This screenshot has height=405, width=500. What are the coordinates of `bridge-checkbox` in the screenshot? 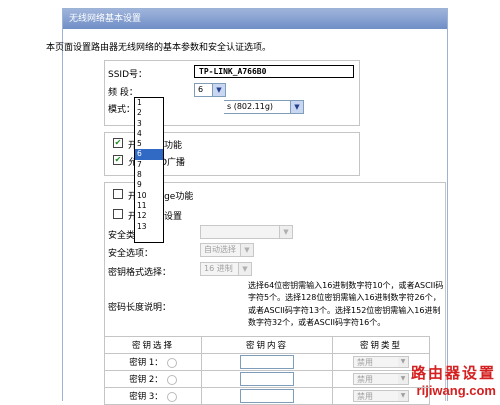 It's located at (118, 194).